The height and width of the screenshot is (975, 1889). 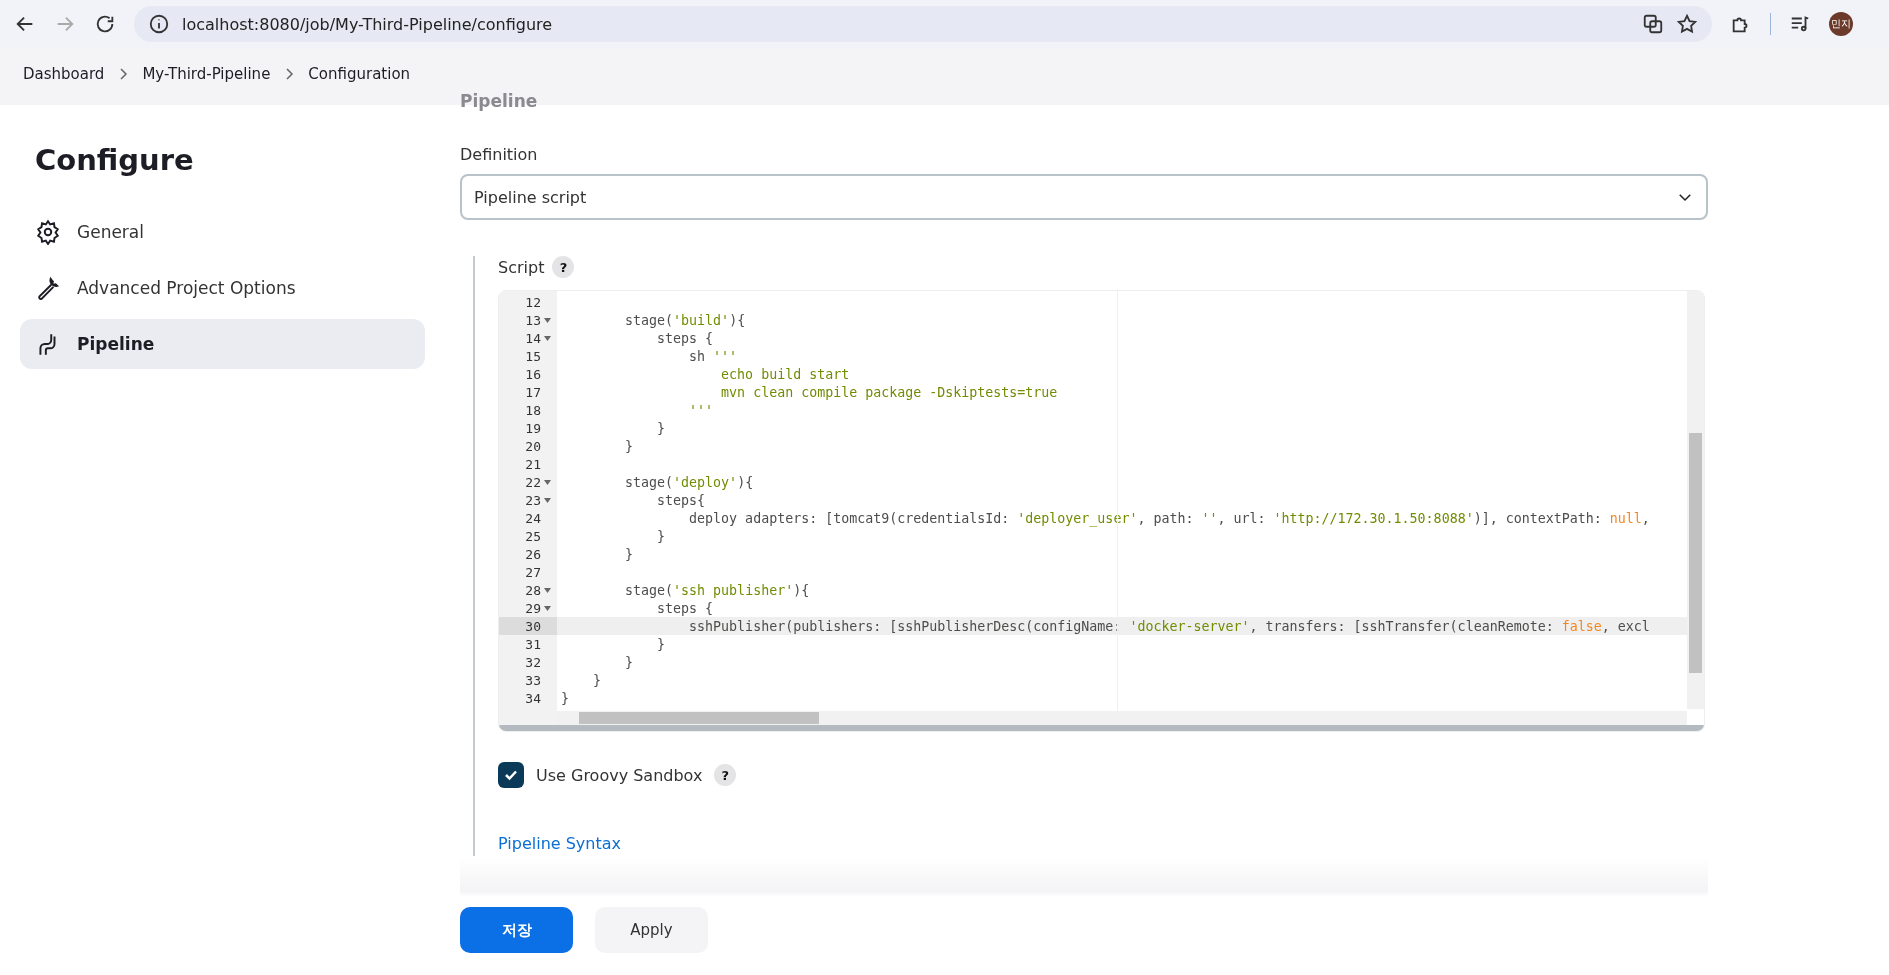 What do you see at coordinates (1084, 197) in the screenshot?
I see `definition-dropdown: Pipeline script` at bounding box center [1084, 197].